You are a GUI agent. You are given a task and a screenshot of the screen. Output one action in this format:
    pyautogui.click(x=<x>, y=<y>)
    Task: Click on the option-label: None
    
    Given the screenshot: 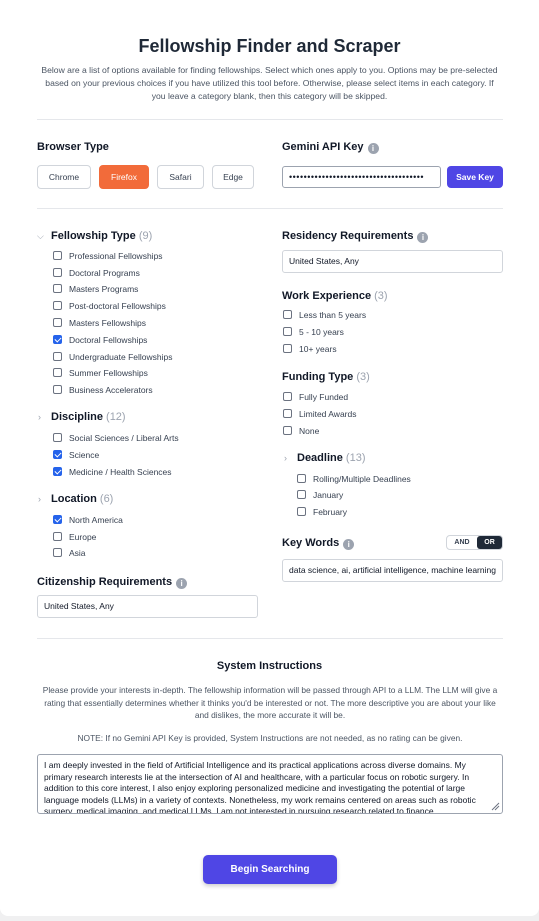 What is the action you would take?
    pyautogui.click(x=309, y=431)
    